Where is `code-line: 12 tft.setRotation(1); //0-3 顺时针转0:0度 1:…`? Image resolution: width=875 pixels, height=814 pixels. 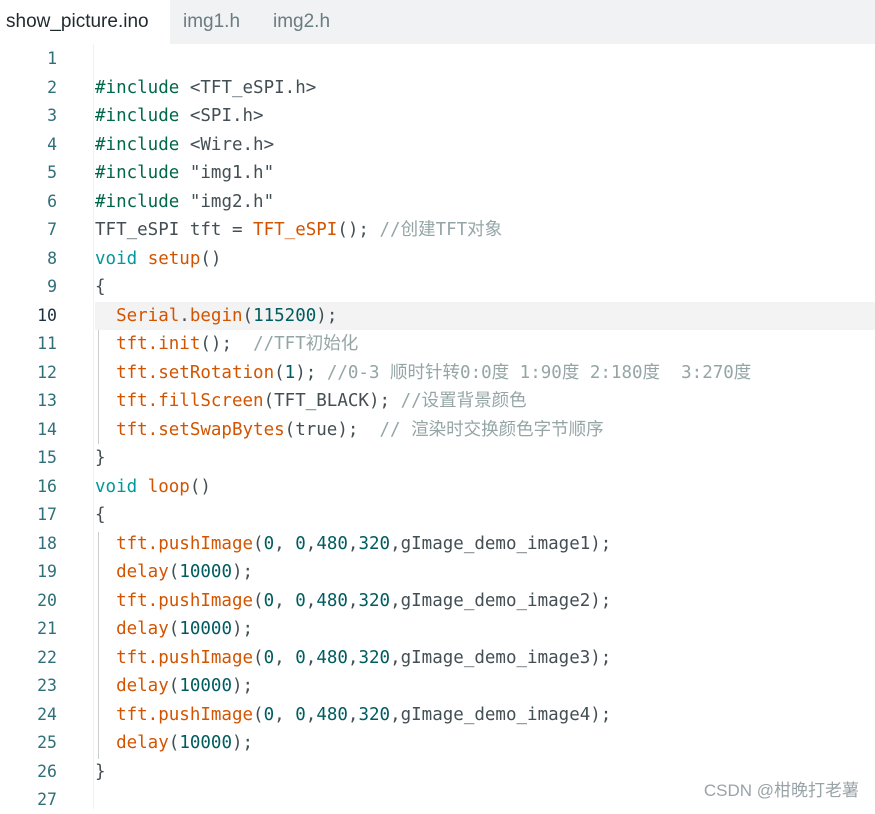
code-line: 12 tft.setRotation(1); //0-3 顺时针转0:0度 1:… is located at coordinates (437, 373).